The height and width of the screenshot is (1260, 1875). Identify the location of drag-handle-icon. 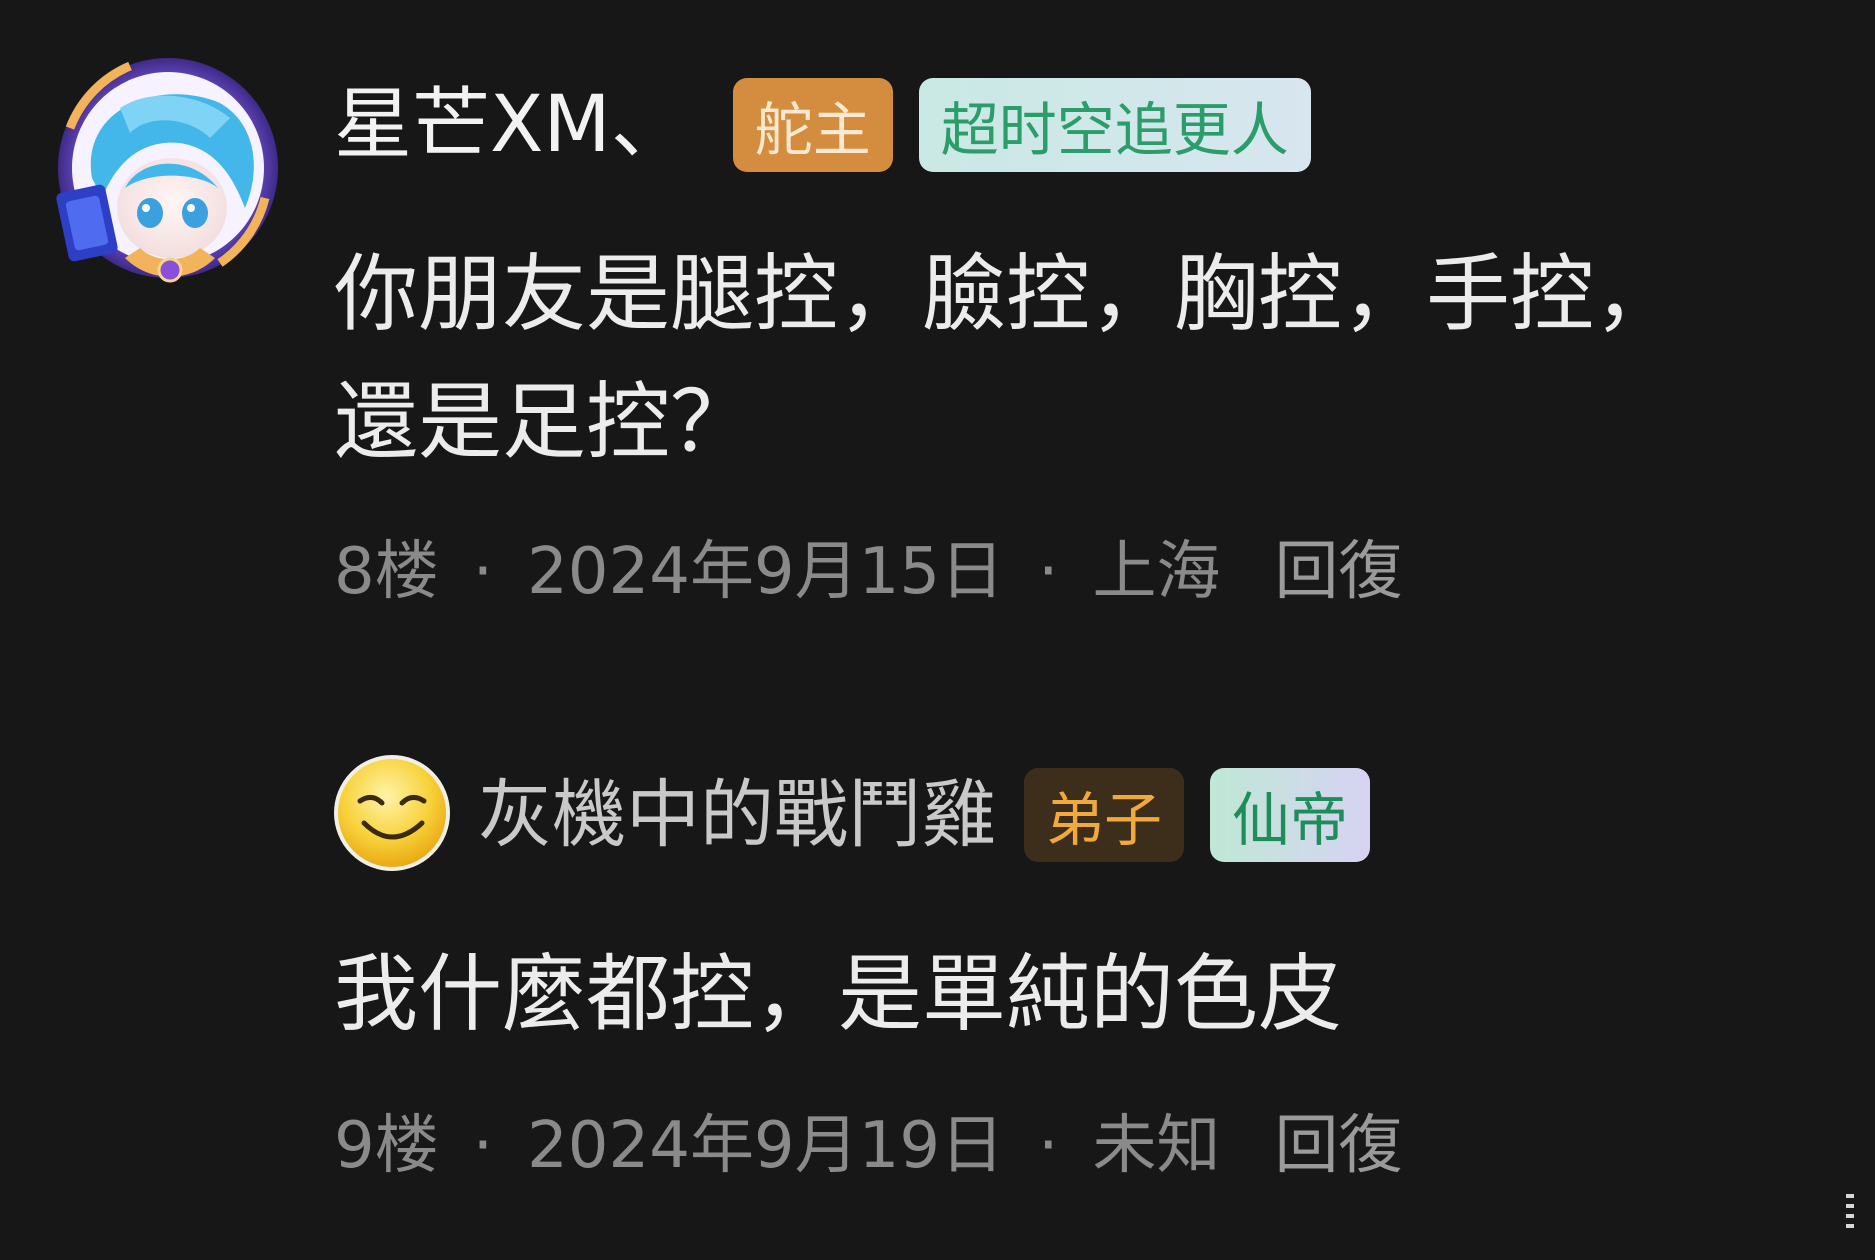
(1850, 1211).